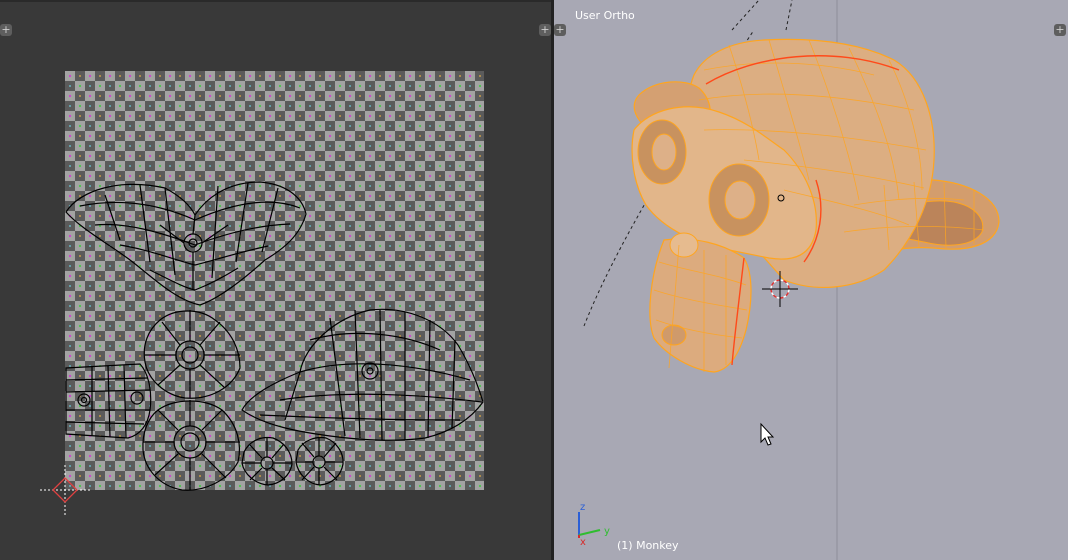  I want to click on viewport-header-toggle-right: +, so click(1060, 30).